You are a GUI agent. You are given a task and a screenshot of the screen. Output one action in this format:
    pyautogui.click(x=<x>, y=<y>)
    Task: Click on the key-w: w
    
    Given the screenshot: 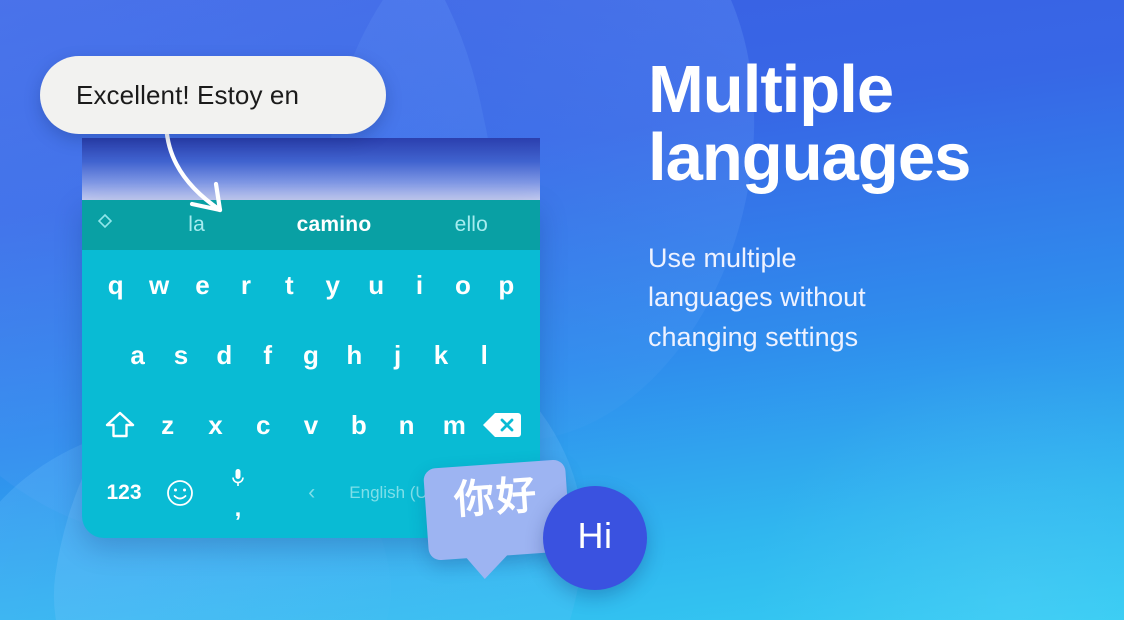 What is the action you would take?
    pyautogui.click(x=158, y=285)
    